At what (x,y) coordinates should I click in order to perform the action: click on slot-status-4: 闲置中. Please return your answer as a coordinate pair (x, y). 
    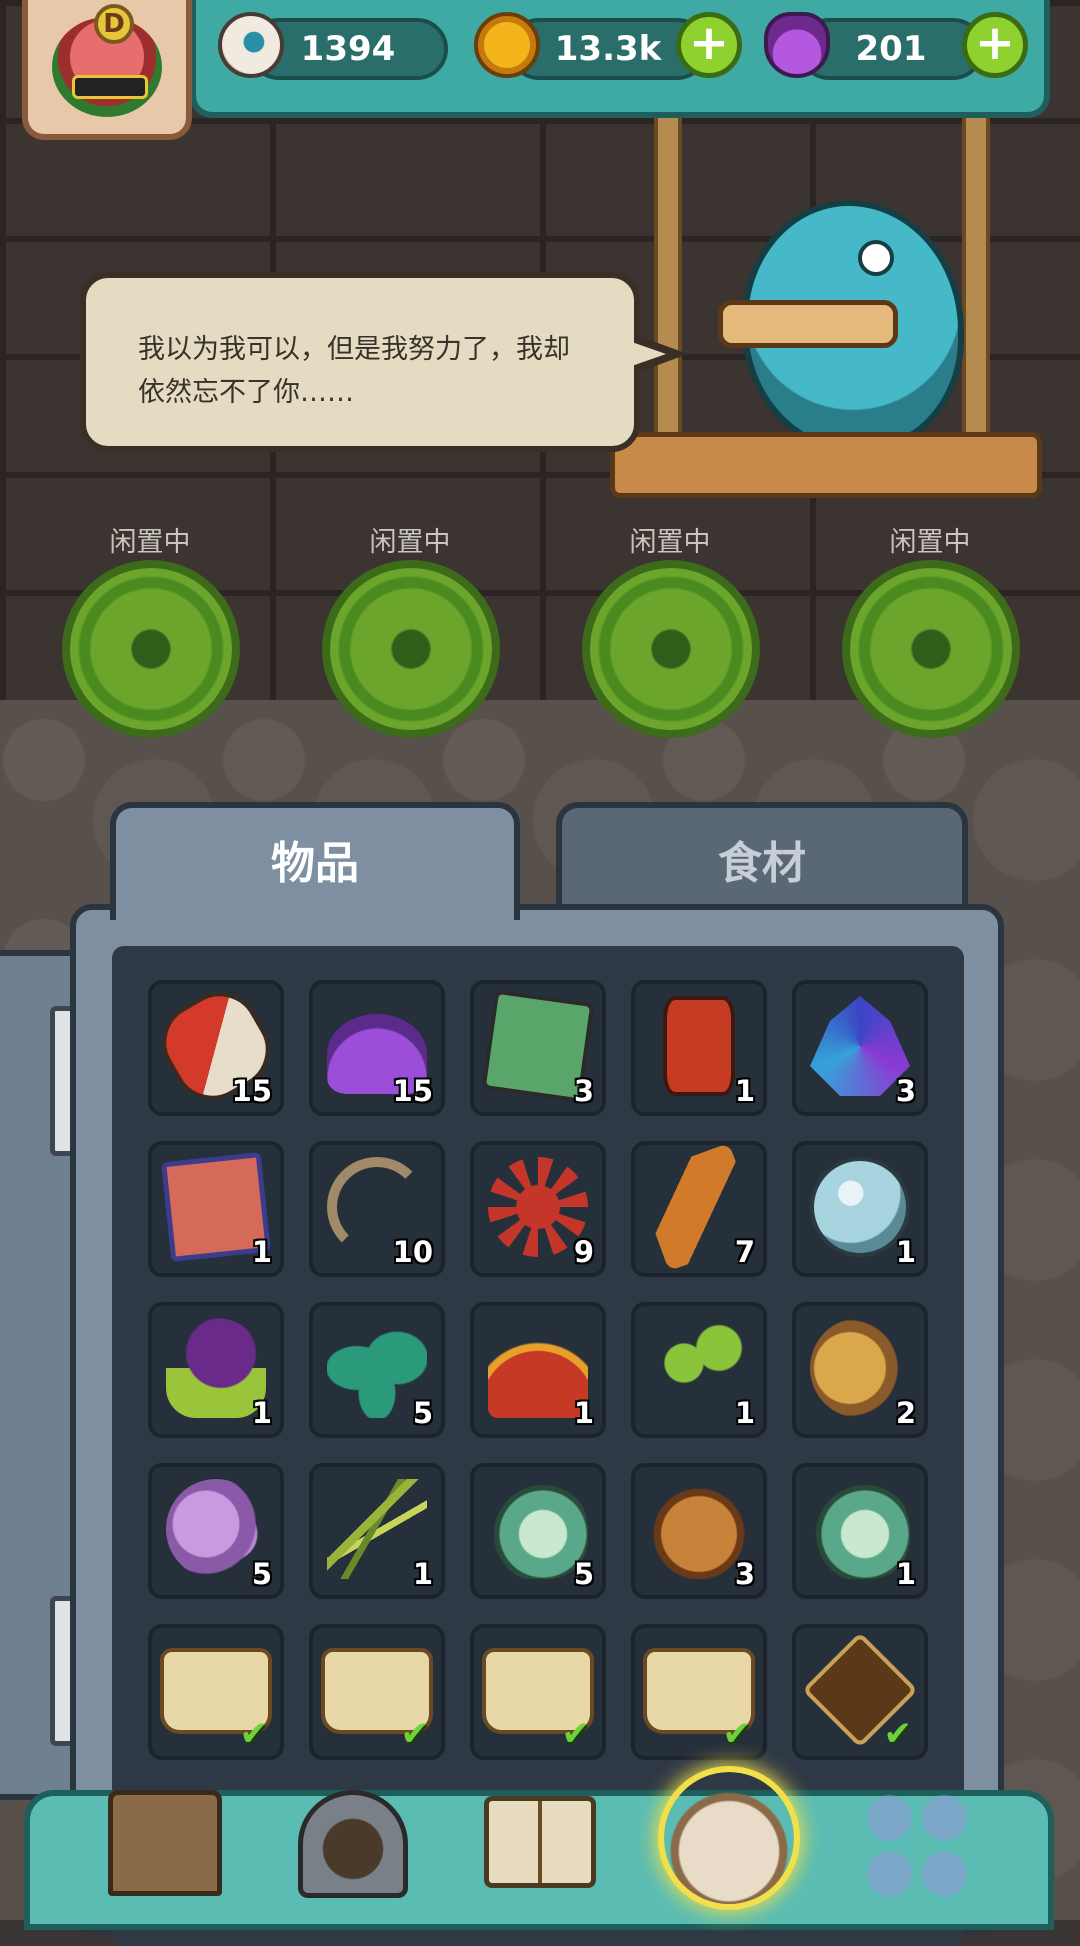
    Looking at the image, I should click on (930, 542).